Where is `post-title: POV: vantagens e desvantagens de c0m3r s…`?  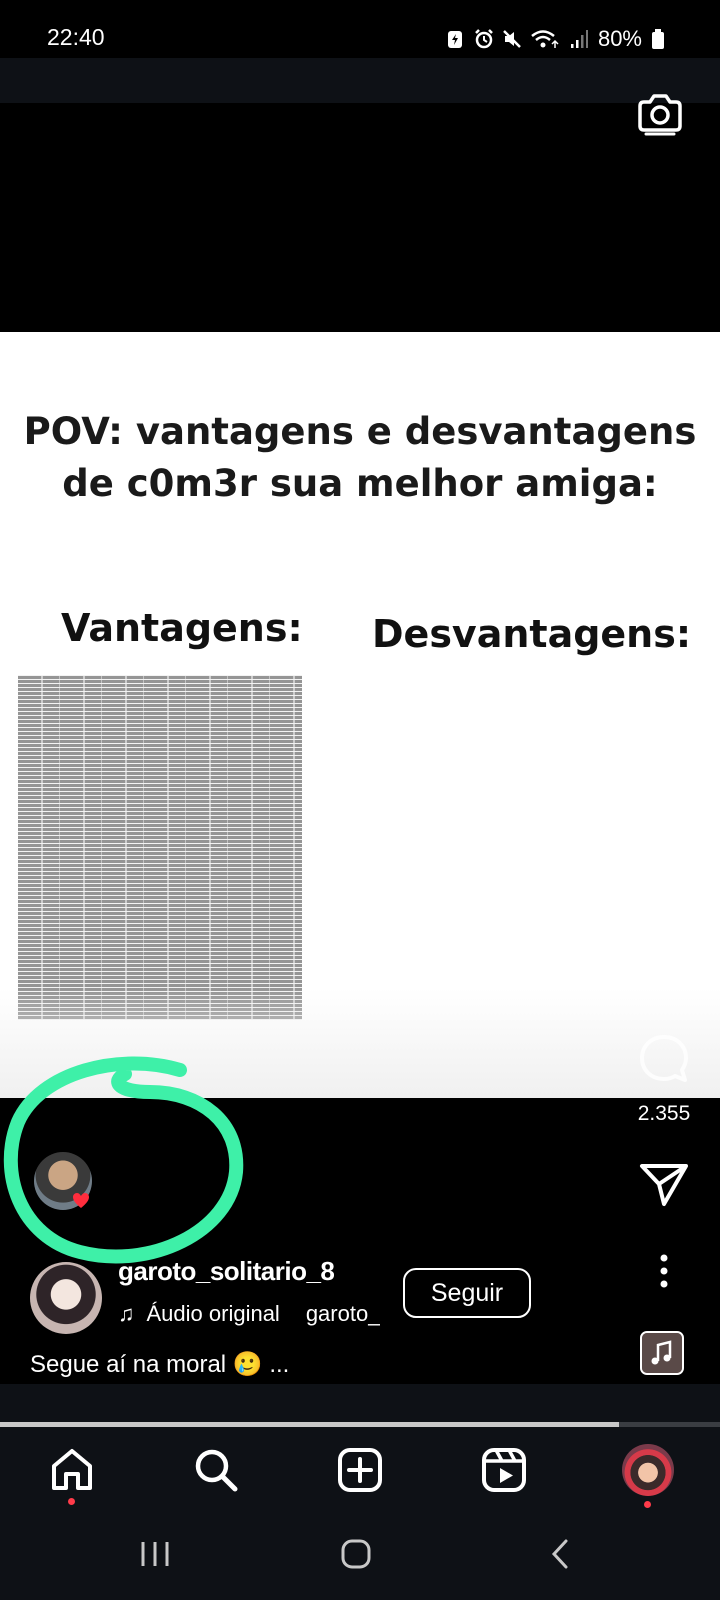
post-title: POV: vantagens e desvantagens de c0m3r s… is located at coordinates (360, 457).